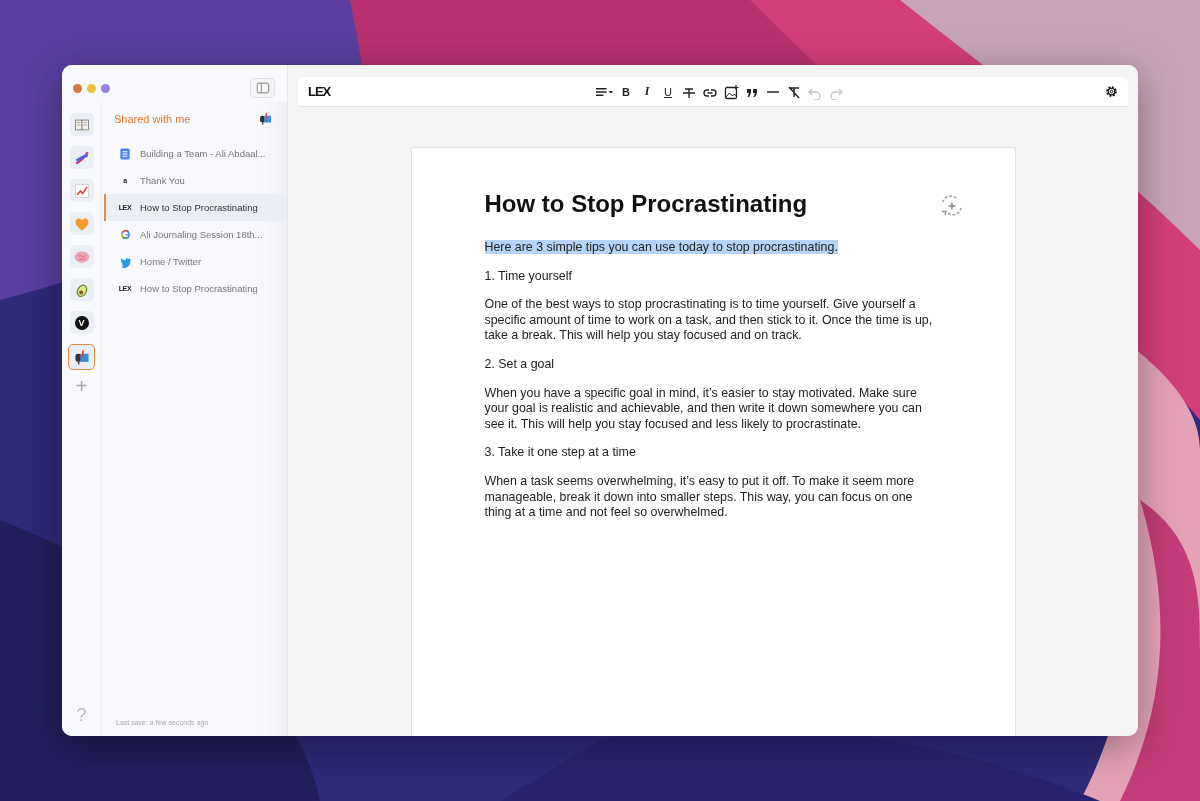  What do you see at coordinates (520, 364) in the screenshot?
I see `paragraph: 2. Set a goal` at bounding box center [520, 364].